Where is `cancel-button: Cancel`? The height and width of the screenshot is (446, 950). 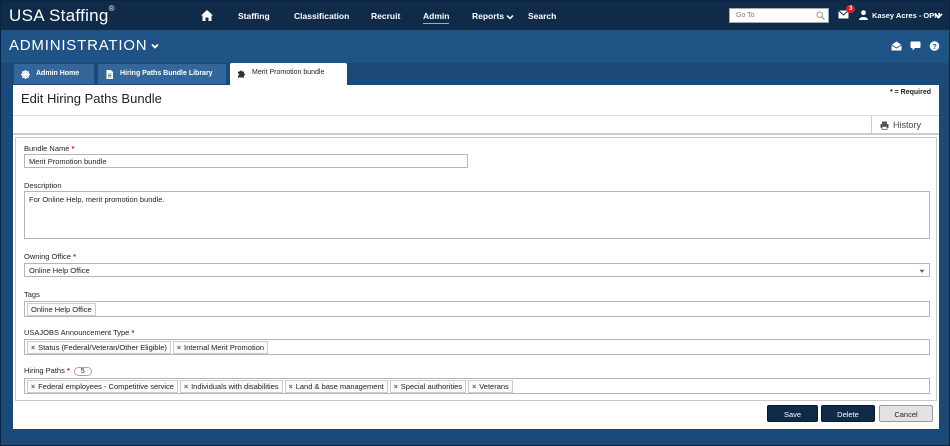
cancel-button: Cancel is located at coordinates (906, 413).